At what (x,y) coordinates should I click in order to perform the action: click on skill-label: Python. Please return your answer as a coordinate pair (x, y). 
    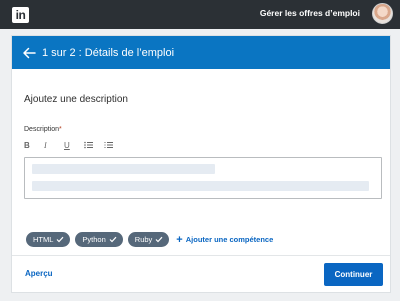
    Looking at the image, I should click on (94, 239).